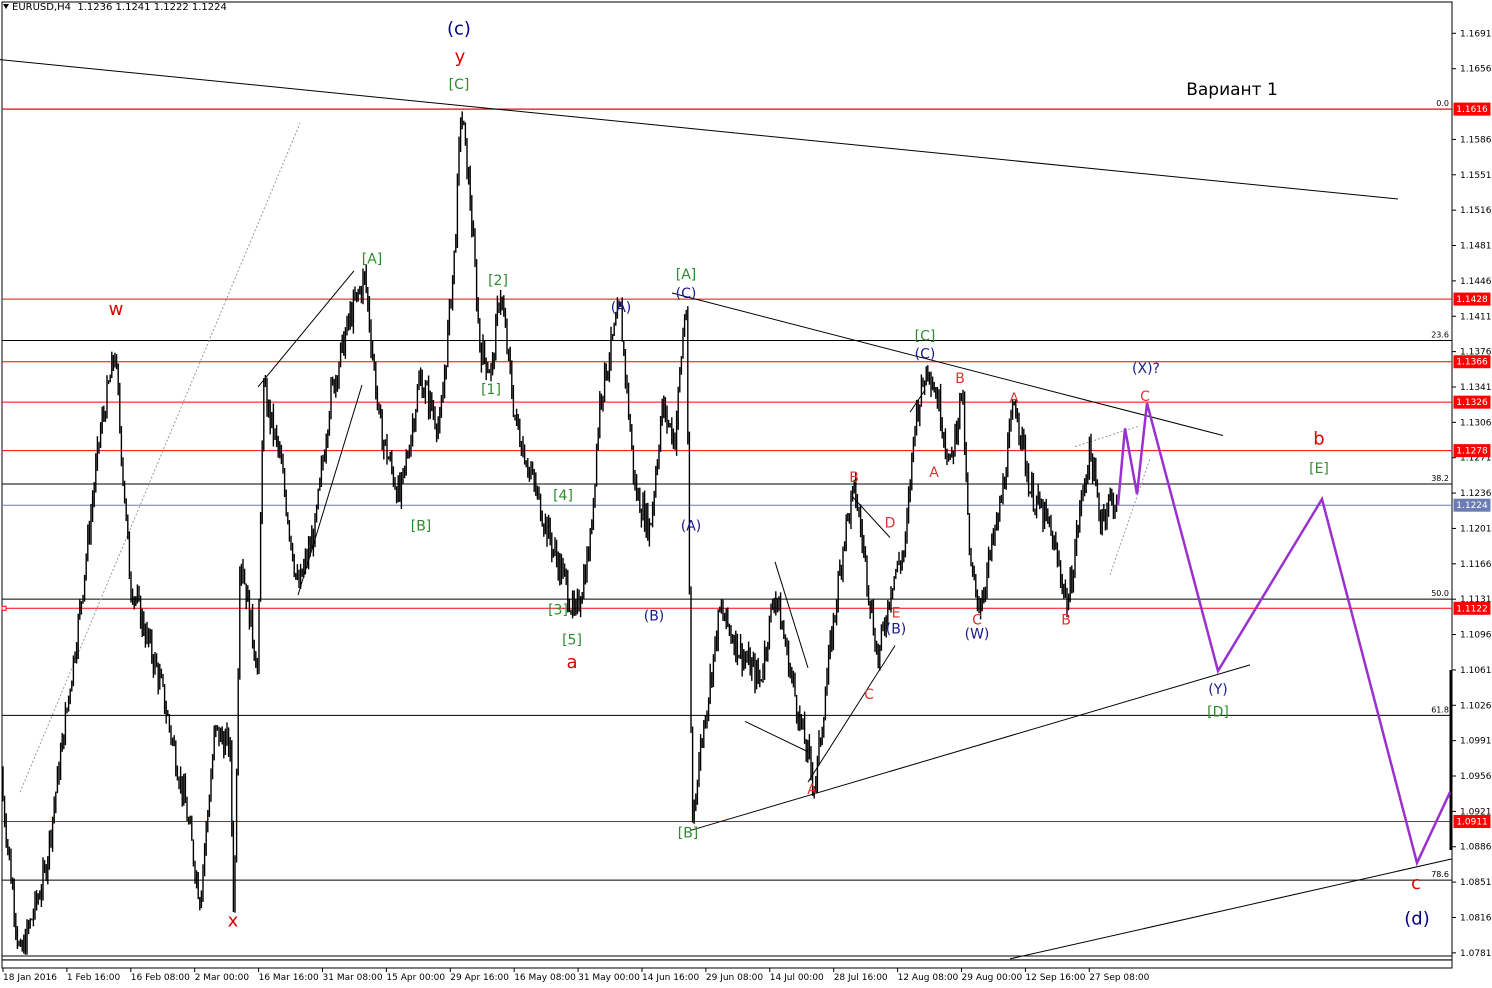 The width and height of the screenshot is (1492, 988). Describe the element at coordinates (1476, 34) in the screenshot. I see `y-tick-label: 1.1691` at that location.